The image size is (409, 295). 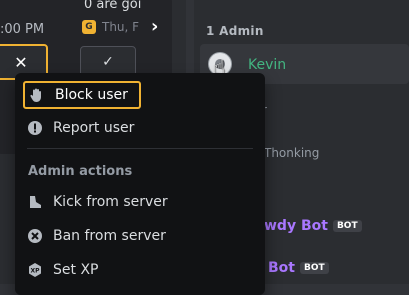 I want to click on event-preview-text: 0 are goi, so click(x=124, y=6).